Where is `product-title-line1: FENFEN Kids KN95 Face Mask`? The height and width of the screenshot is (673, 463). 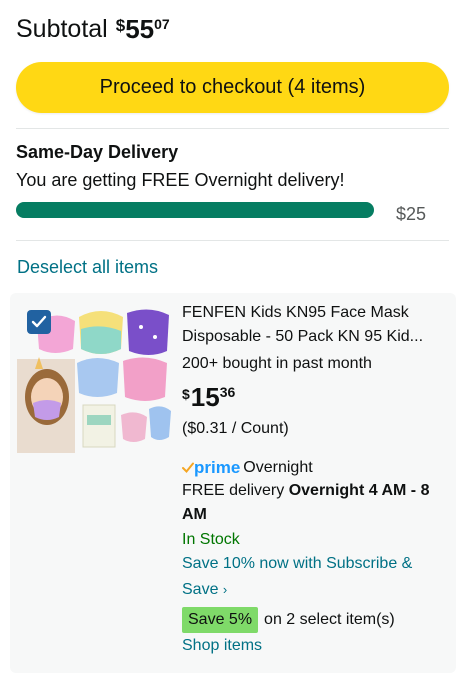 product-title-line1: FENFEN Kids KN95 Face Mask is located at coordinates (295, 312).